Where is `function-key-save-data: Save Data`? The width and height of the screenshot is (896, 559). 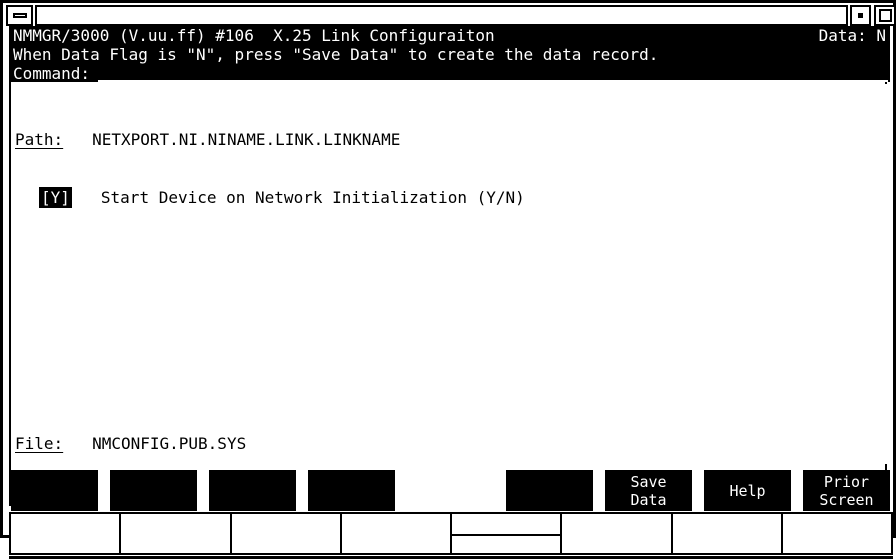
function-key-save-data: Save Data is located at coordinates (648, 490).